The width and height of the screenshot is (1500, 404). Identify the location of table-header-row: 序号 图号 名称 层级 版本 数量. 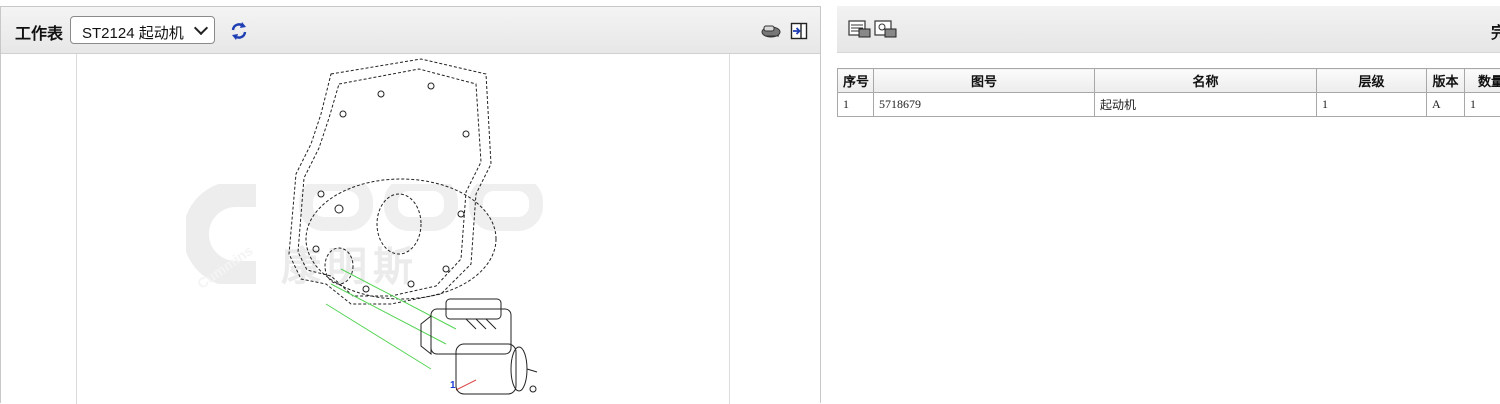
(1169, 81).